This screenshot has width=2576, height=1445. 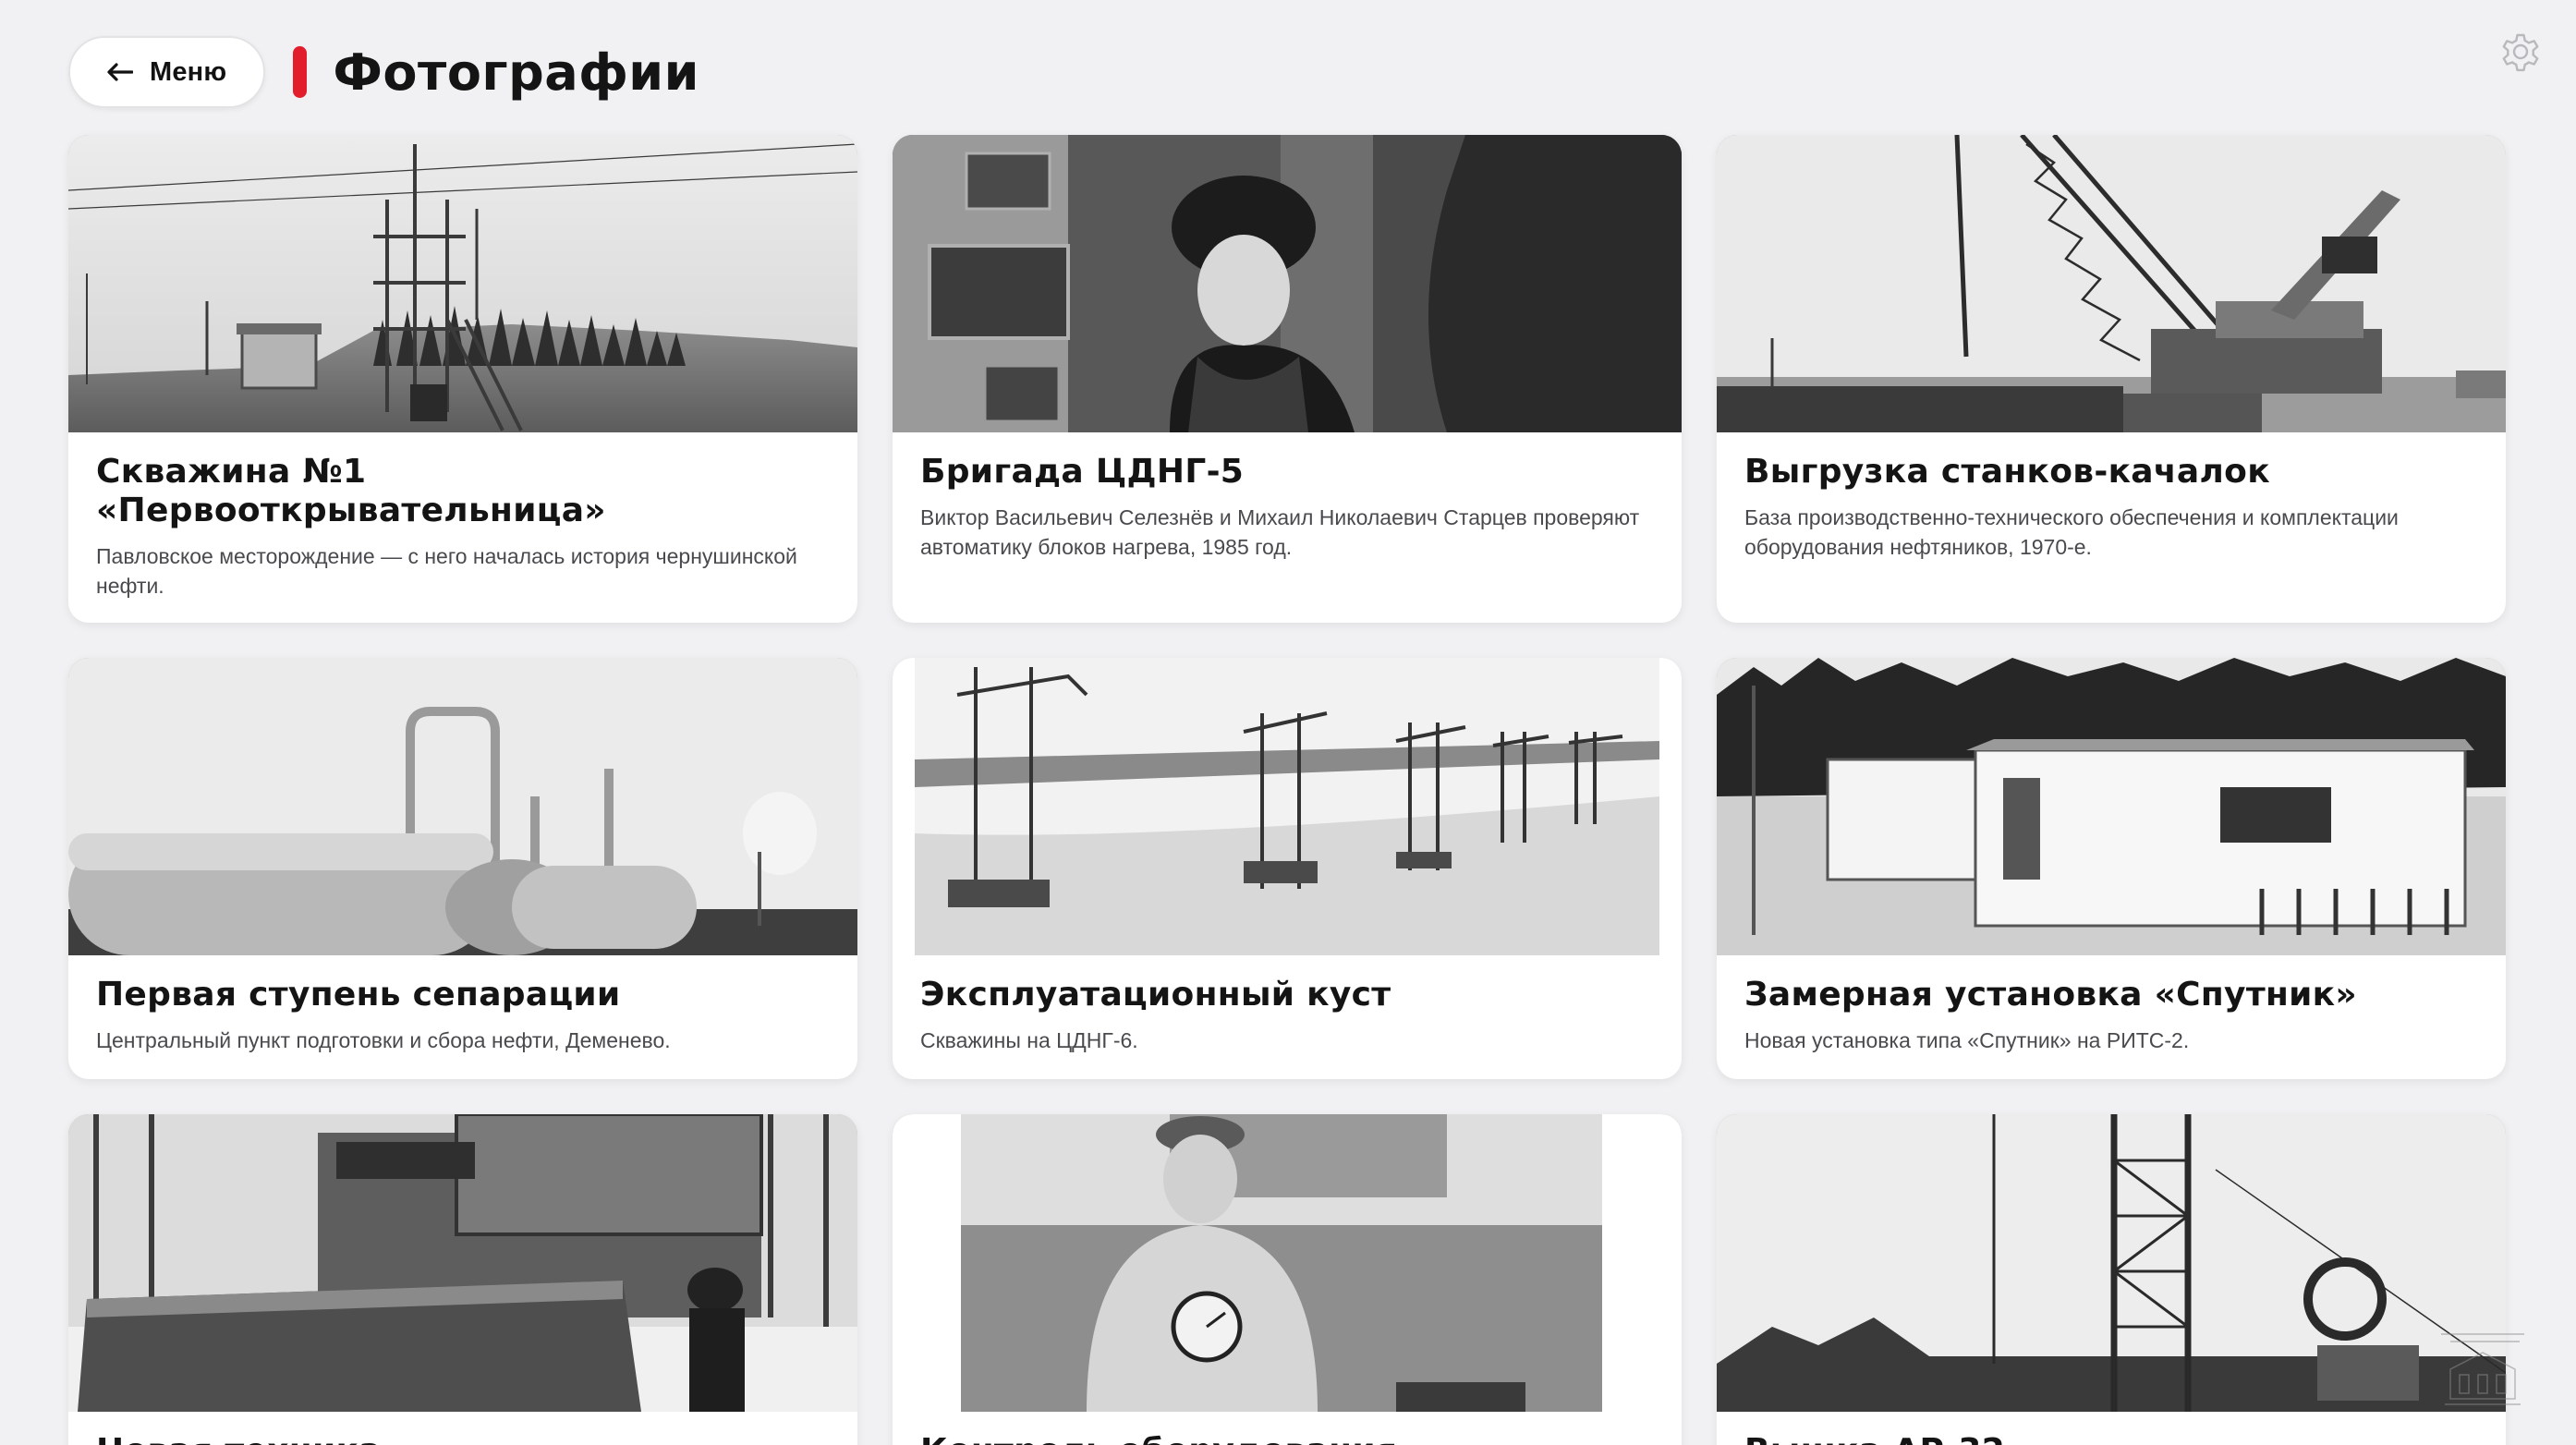 I want to click on photo-unloading-pumpjacks, so click(x=2111, y=283).